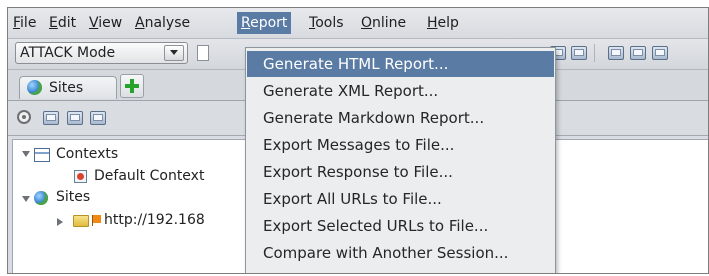 This screenshot has width=709, height=276. I want to click on chevron-down-icon, so click(174, 52).